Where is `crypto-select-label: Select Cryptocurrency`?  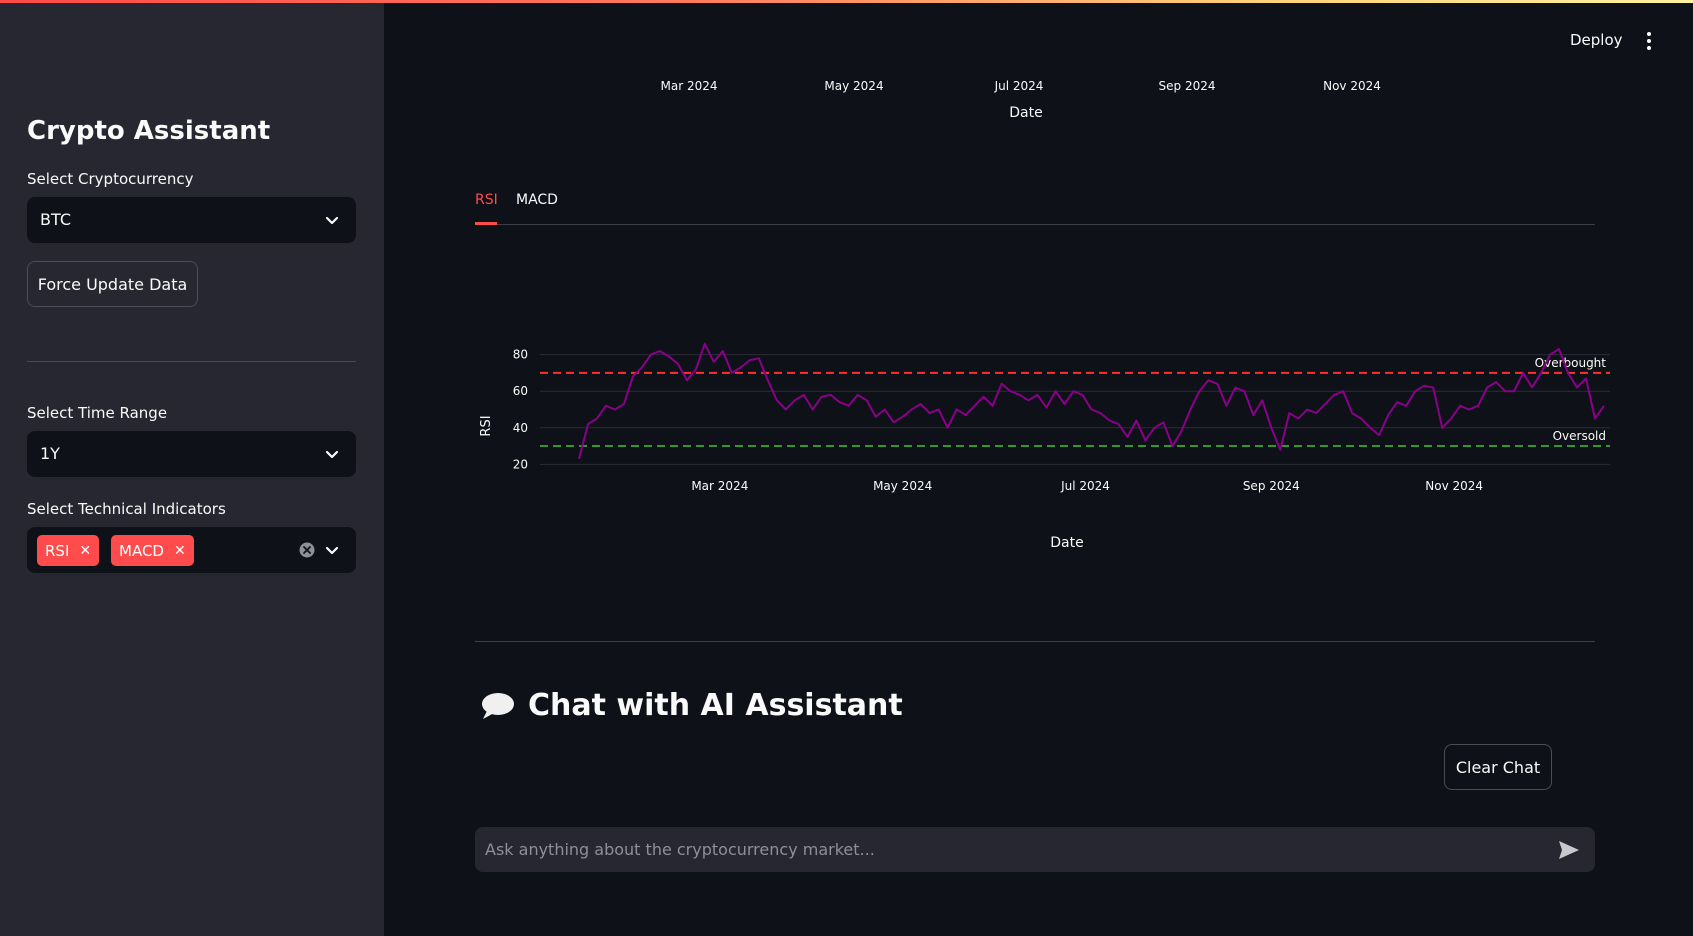
crypto-select-label: Select Cryptocurrency is located at coordinates (110, 179).